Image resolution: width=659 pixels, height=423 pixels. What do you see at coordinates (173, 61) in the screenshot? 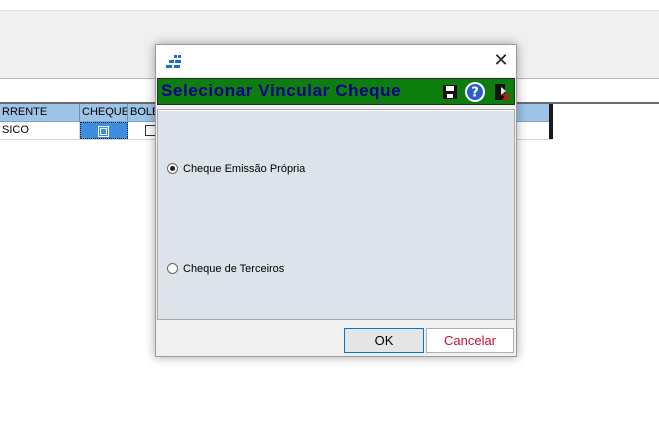
I see `app-logo-icon` at bounding box center [173, 61].